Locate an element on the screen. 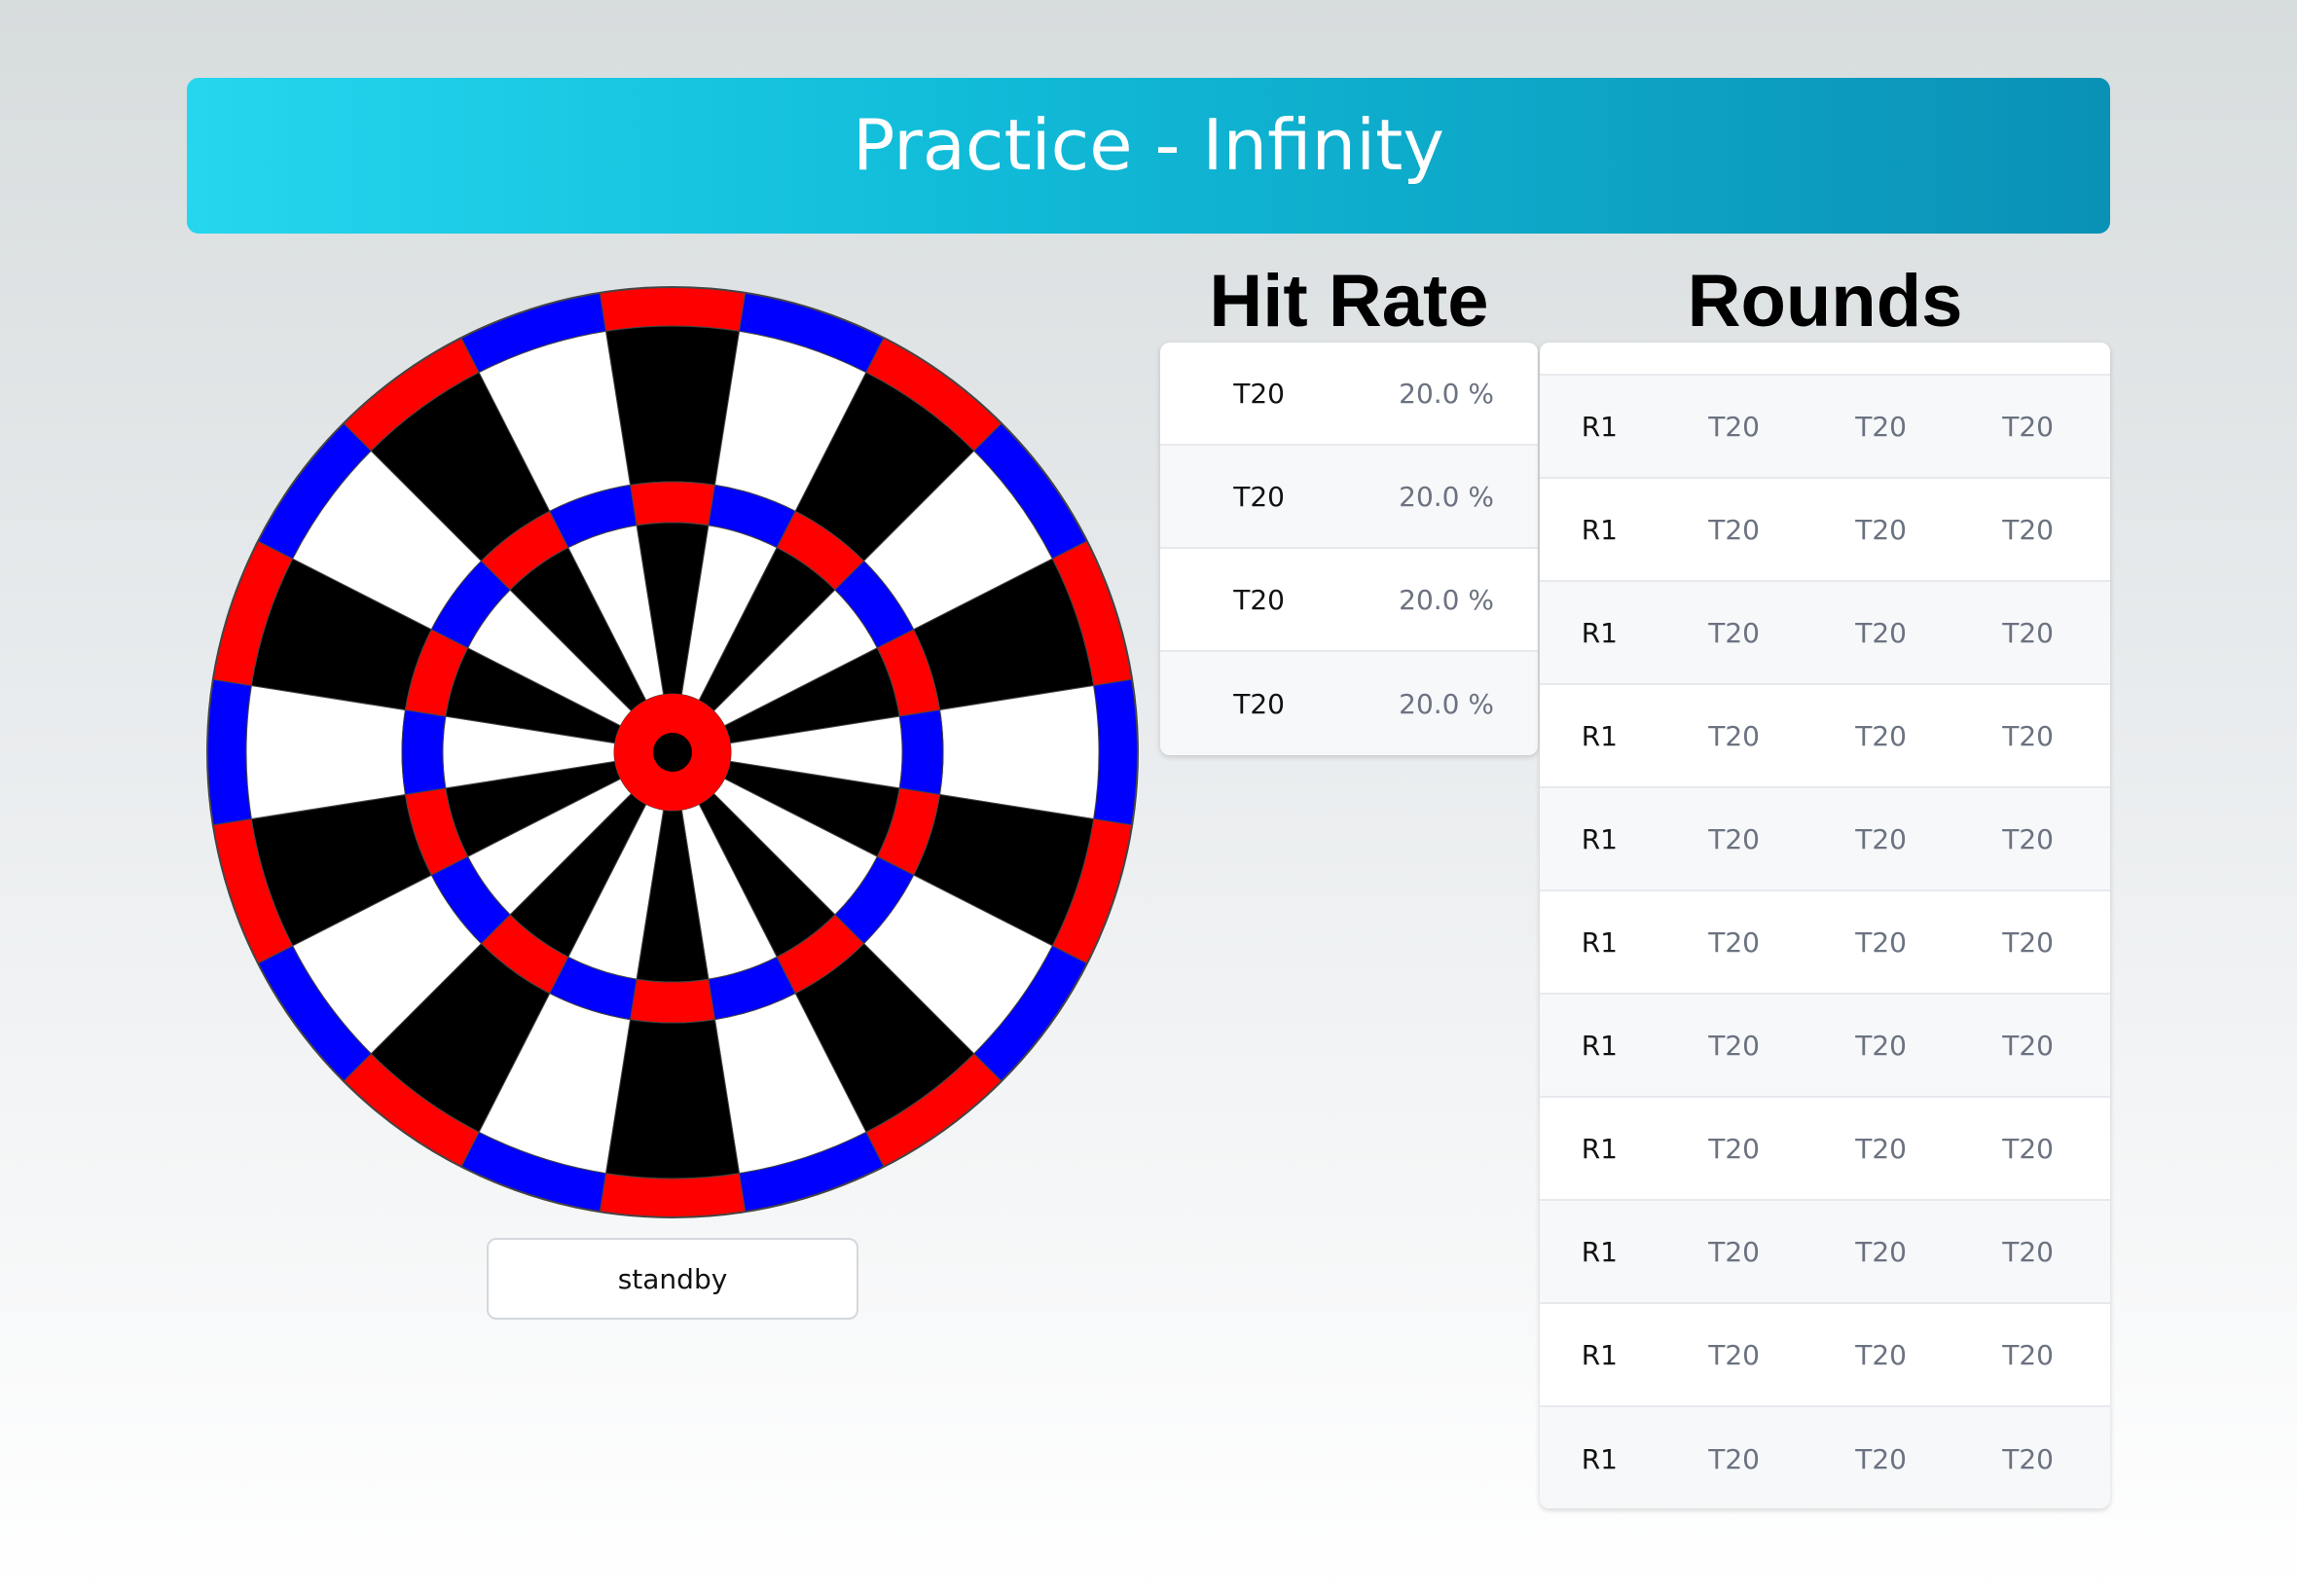  page-title: Practice - Infinity is located at coordinates (1148, 145).